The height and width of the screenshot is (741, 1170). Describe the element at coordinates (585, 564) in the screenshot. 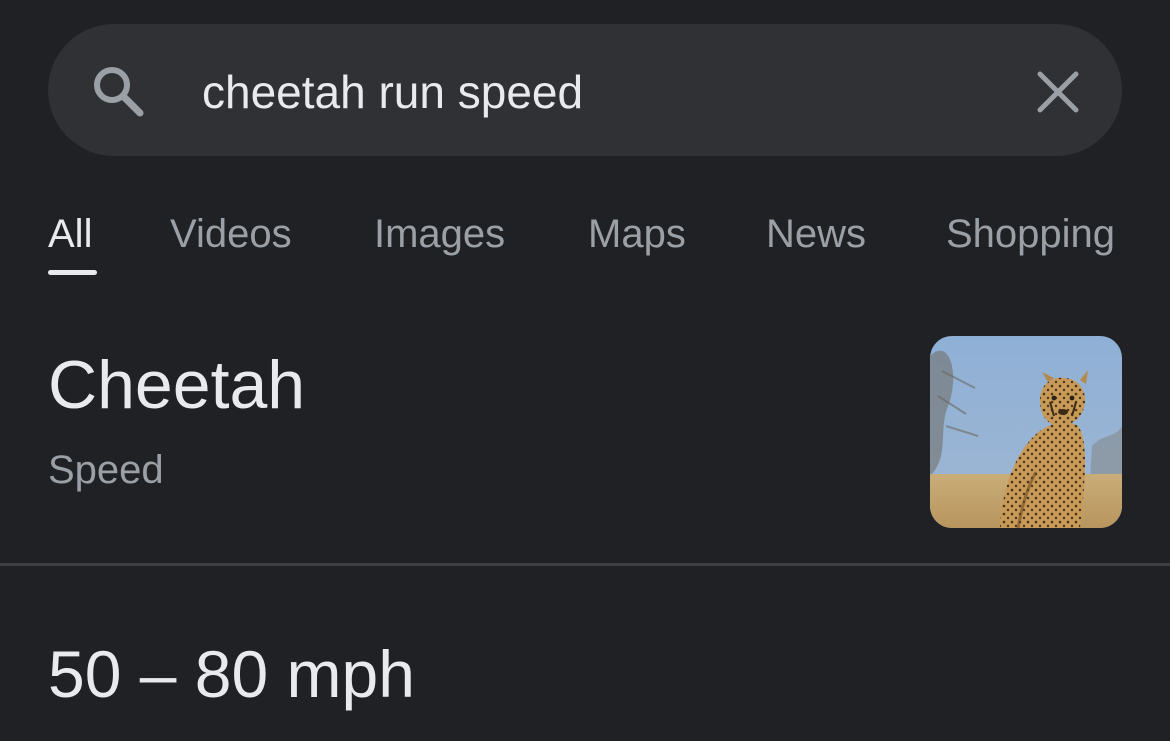

I see `section-divider` at that location.